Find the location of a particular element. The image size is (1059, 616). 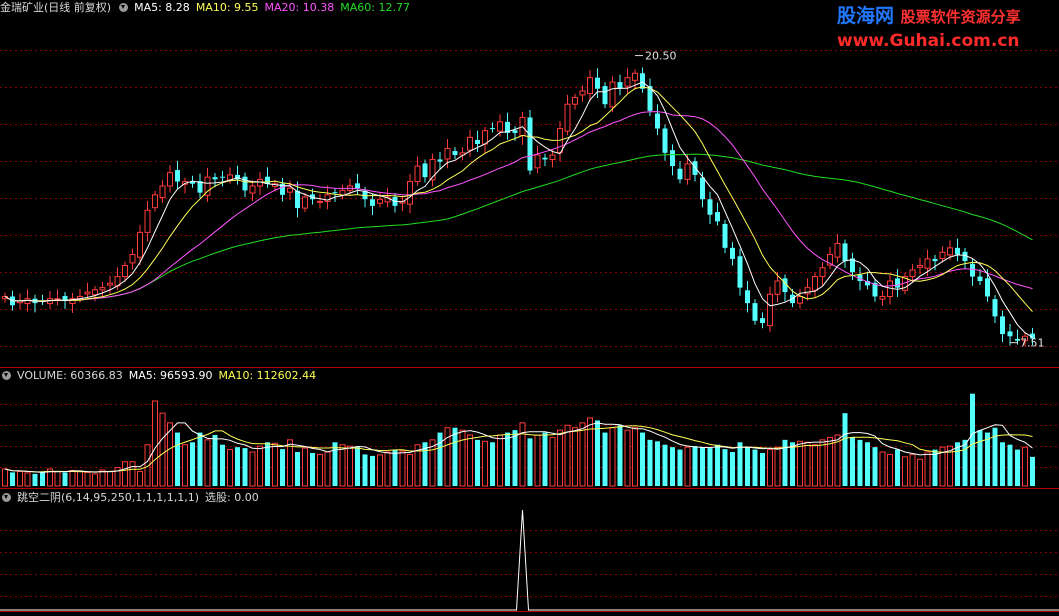

price-annotation: 20.50 is located at coordinates (661, 56).